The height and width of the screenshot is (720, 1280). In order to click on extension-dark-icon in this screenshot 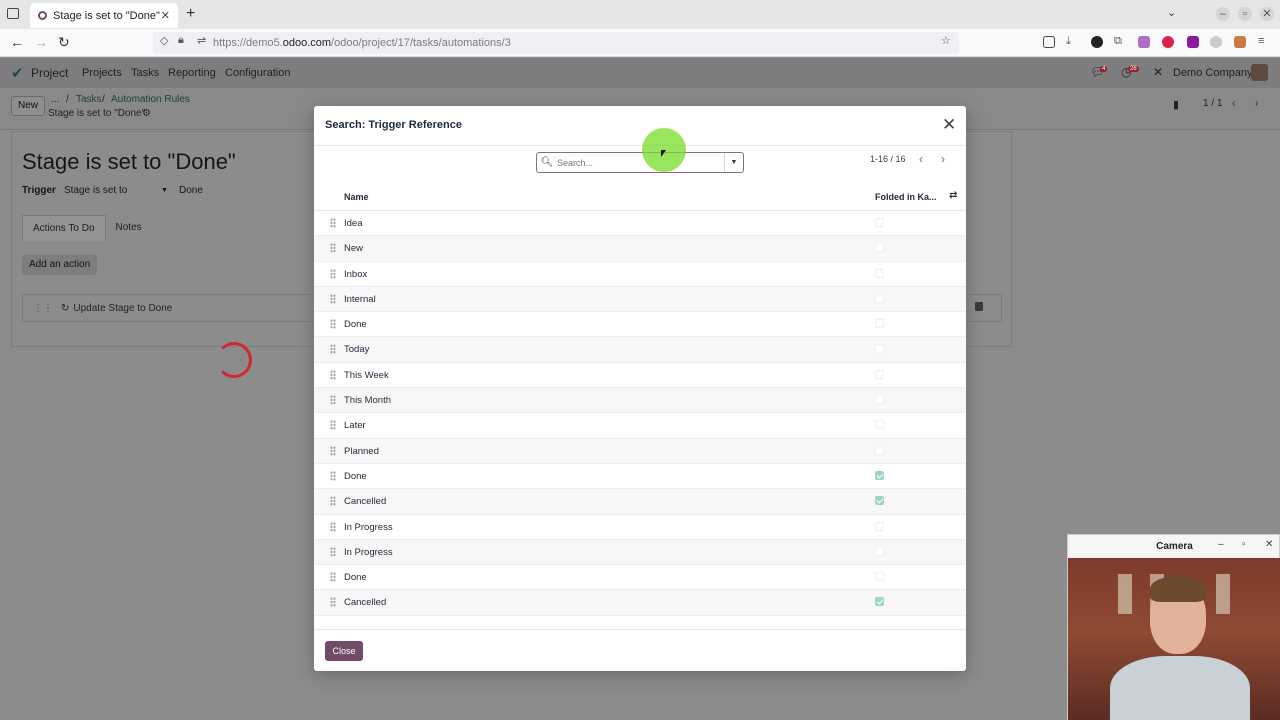, I will do `click(1097, 42)`.